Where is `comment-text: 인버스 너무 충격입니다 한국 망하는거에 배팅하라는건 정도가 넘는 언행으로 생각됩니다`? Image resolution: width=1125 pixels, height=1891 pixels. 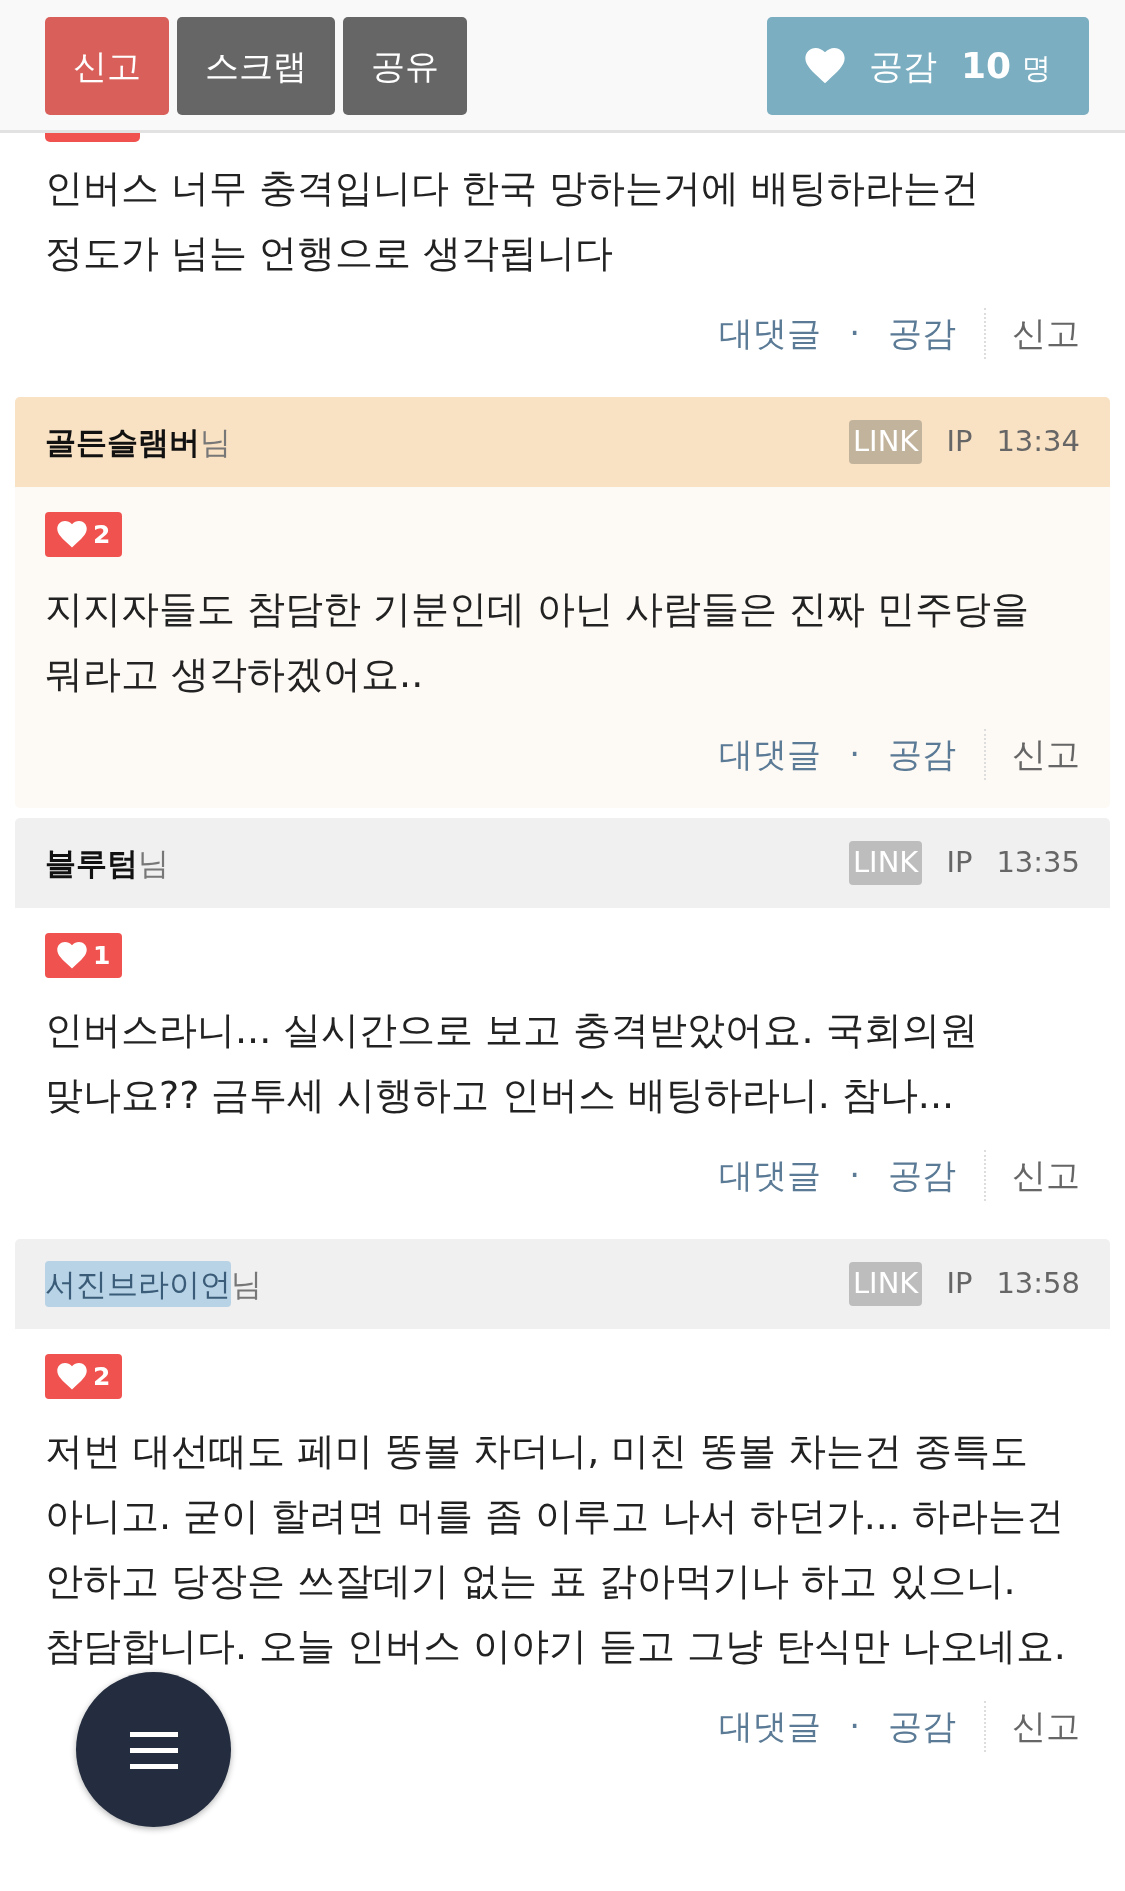 comment-text: 인버스 너무 충격입니다 한국 망하는거에 배팅하라는건 정도가 넘는 언행으로 생각됩니다 is located at coordinates (513, 221).